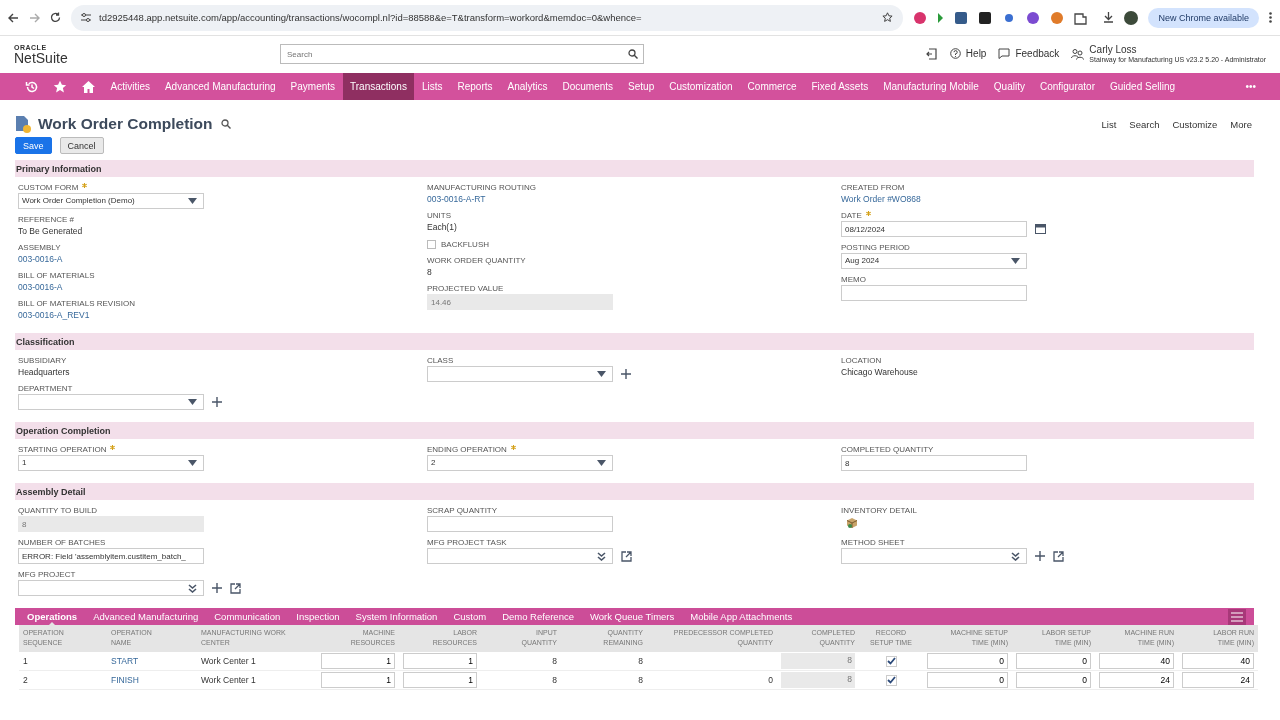 The image size is (1280, 720). I want to click on profile-avatar-icon, so click(1131, 17).